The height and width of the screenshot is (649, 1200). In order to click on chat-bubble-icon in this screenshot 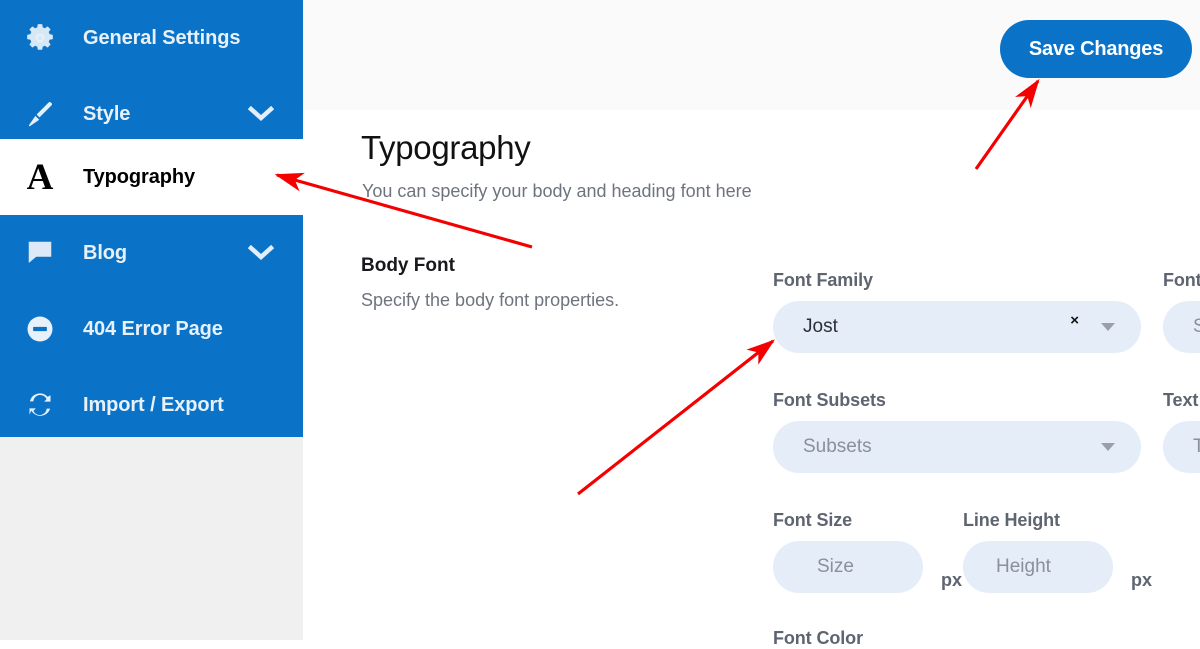, I will do `click(40, 253)`.